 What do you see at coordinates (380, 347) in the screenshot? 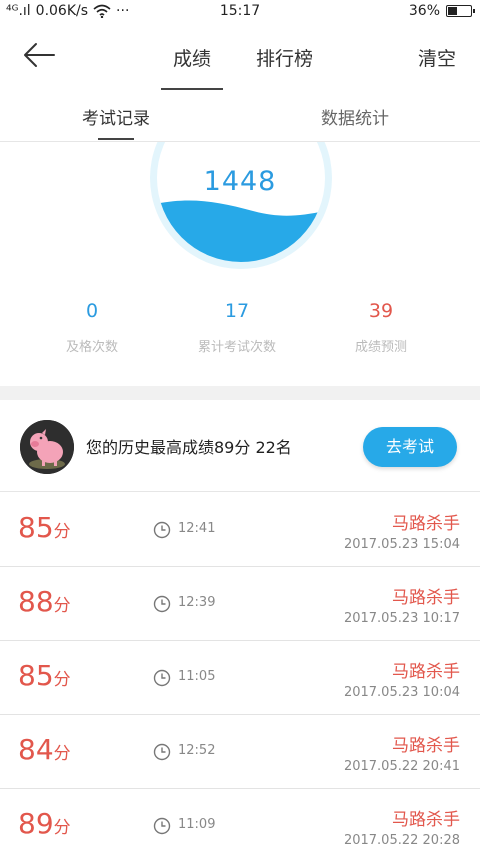
I see `stat-label: 成绩预测` at bounding box center [380, 347].